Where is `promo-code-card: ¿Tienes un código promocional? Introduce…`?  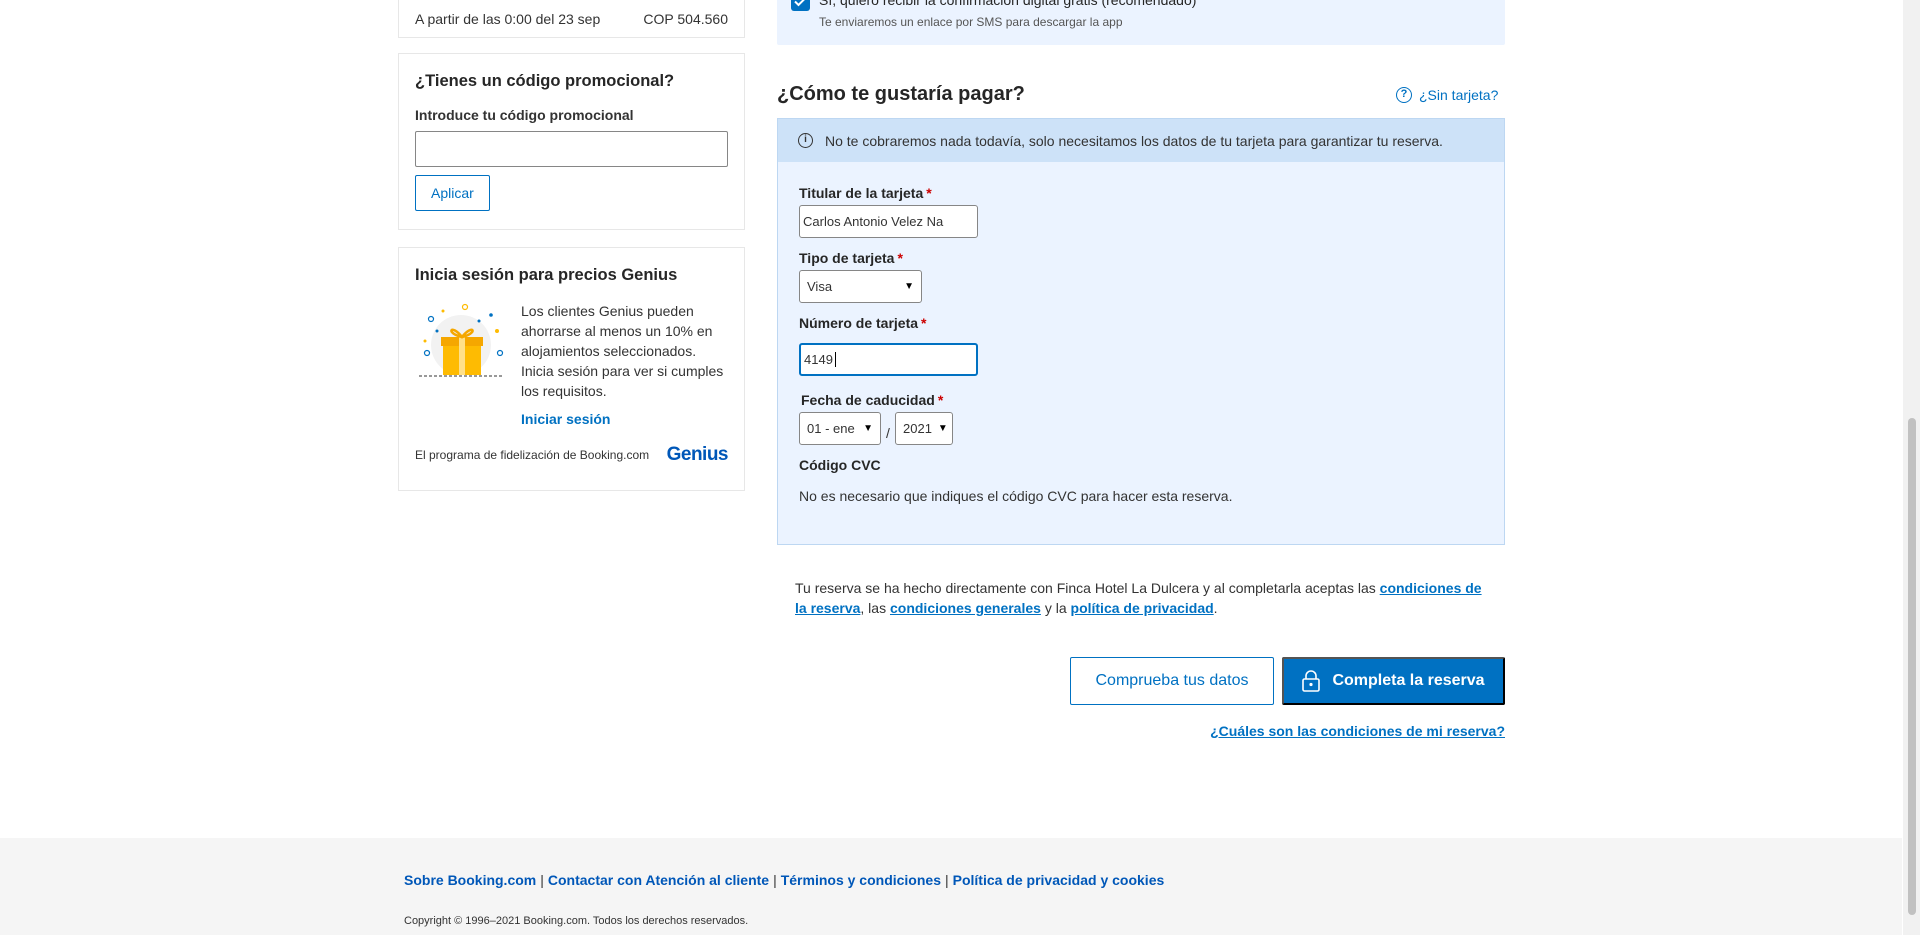 promo-code-card: ¿Tienes un código promocional? Introduce… is located at coordinates (571, 141).